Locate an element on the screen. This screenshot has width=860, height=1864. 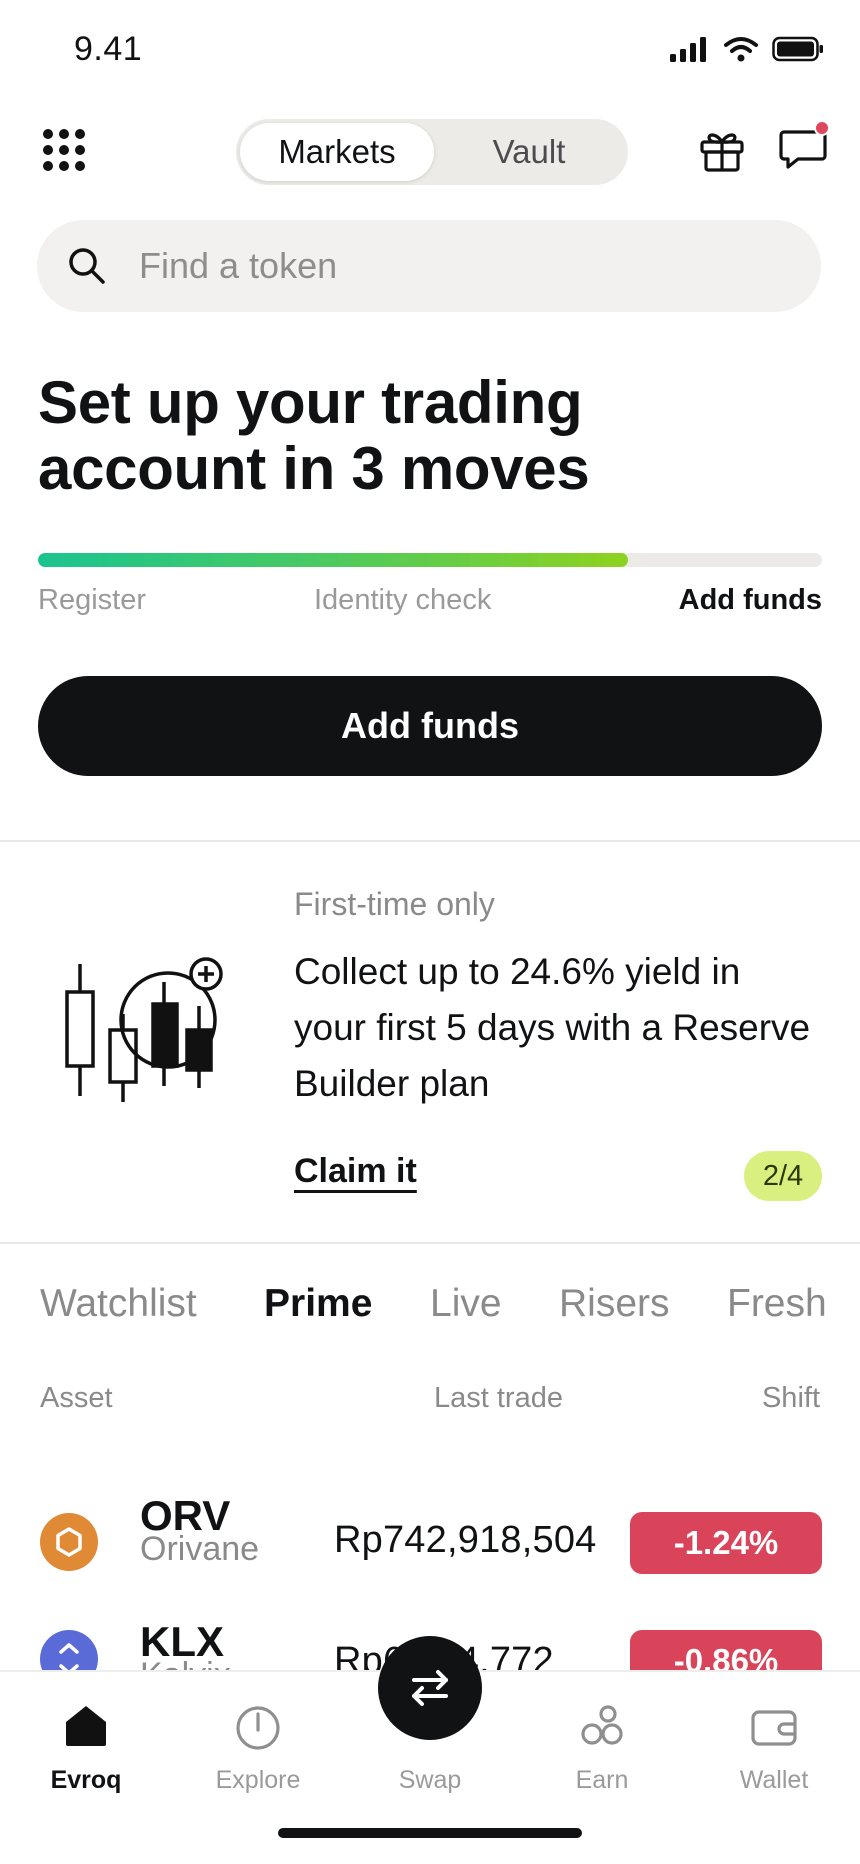
search-input is located at coordinates (459, 266).